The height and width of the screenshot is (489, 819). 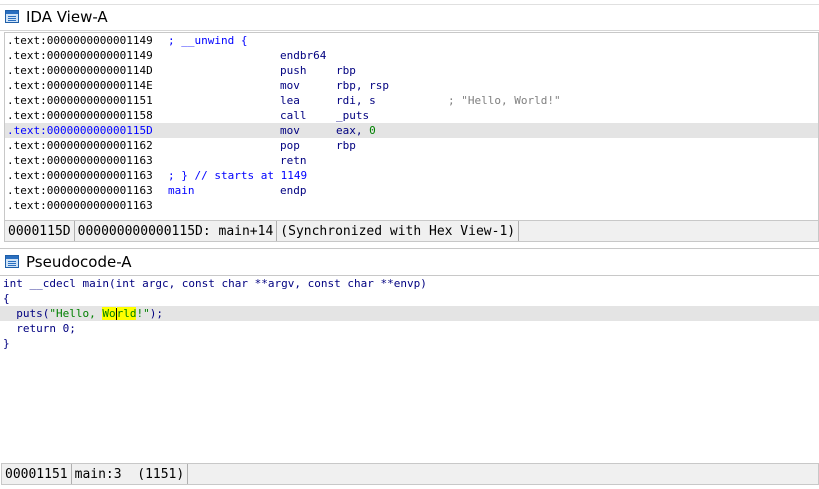 I want to click on asm-mnemonic: push, so click(x=293, y=70).